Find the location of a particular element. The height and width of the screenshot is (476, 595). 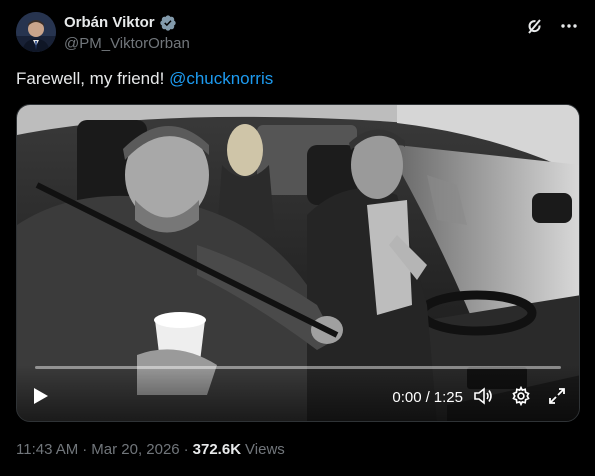

settings-icon is located at coordinates (521, 398).